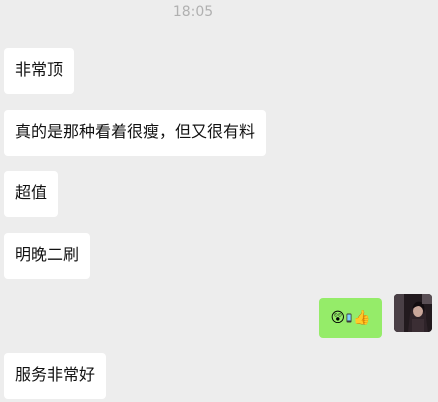  What do you see at coordinates (193, 12) in the screenshot?
I see `message-timestamp: 18:05` at bounding box center [193, 12].